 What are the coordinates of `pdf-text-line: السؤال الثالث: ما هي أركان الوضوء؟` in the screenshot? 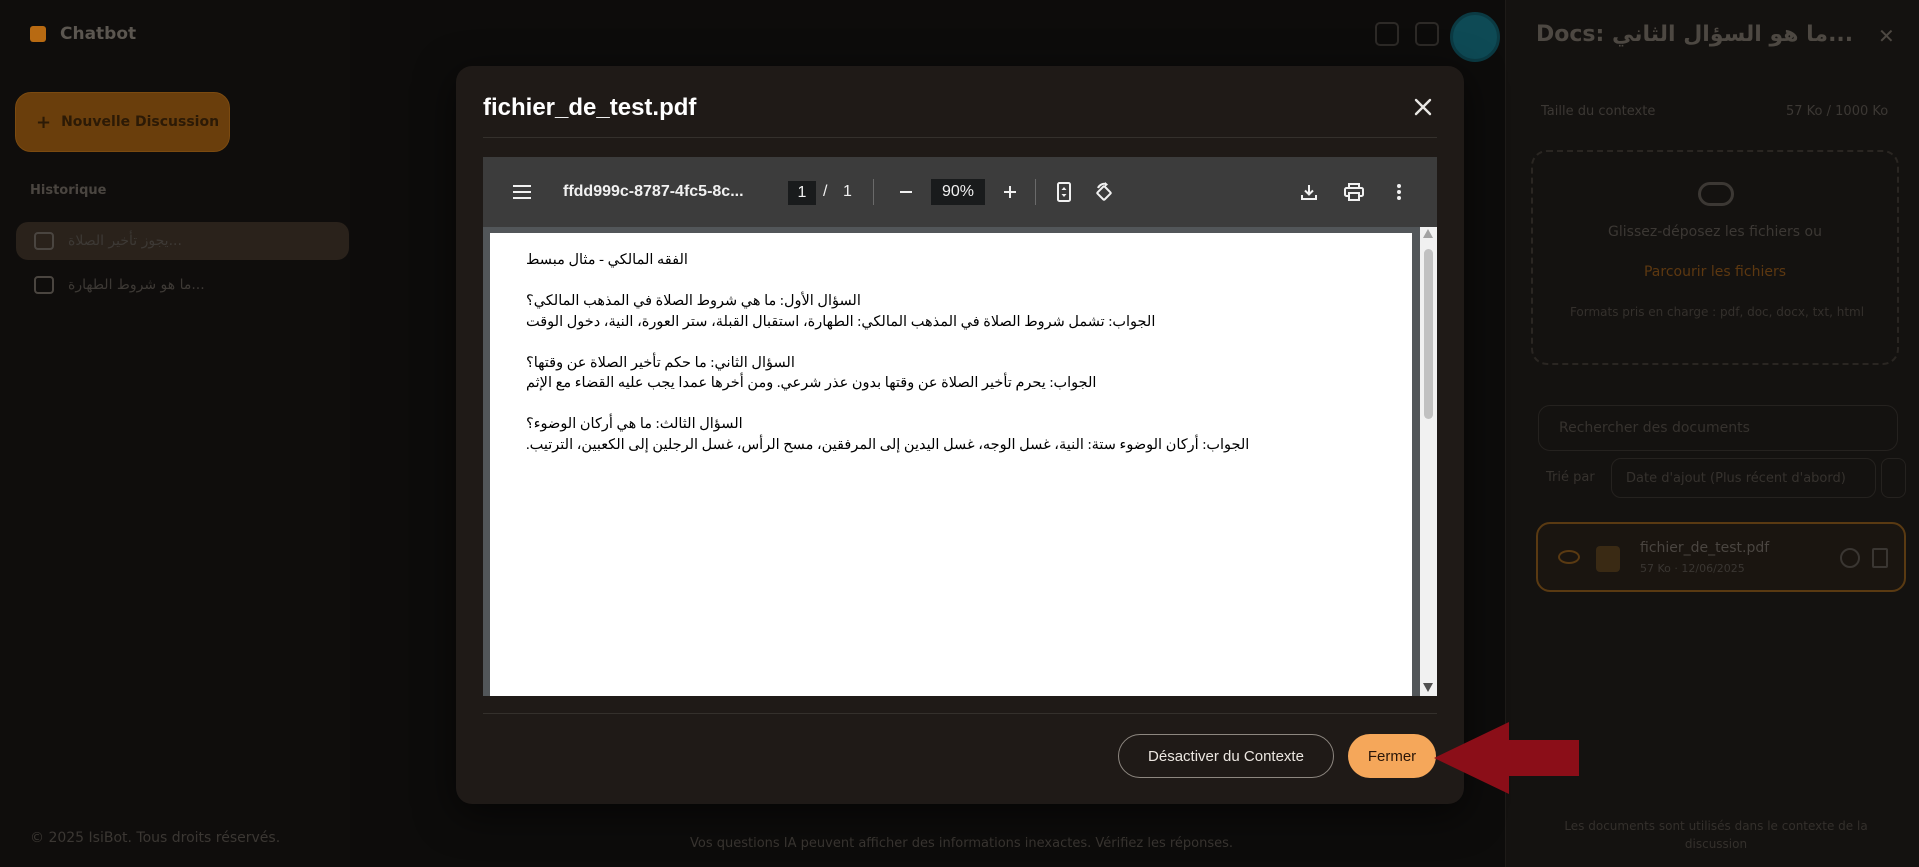 It's located at (634, 424).